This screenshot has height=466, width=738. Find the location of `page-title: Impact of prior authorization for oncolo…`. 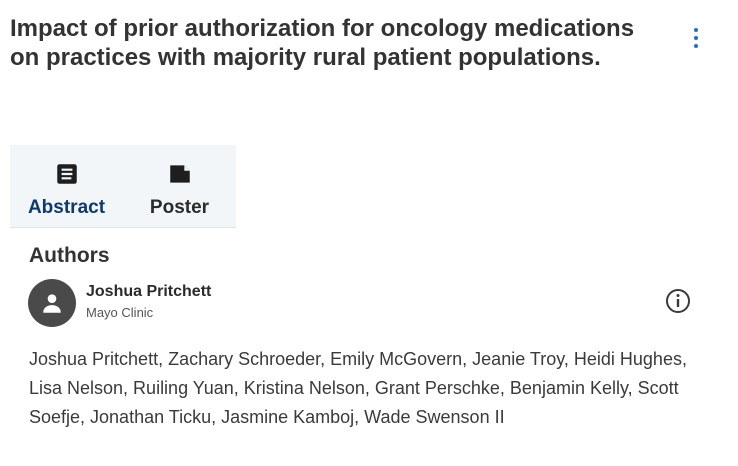

page-title: Impact of prior authorization for oncolo… is located at coordinates (322, 43).